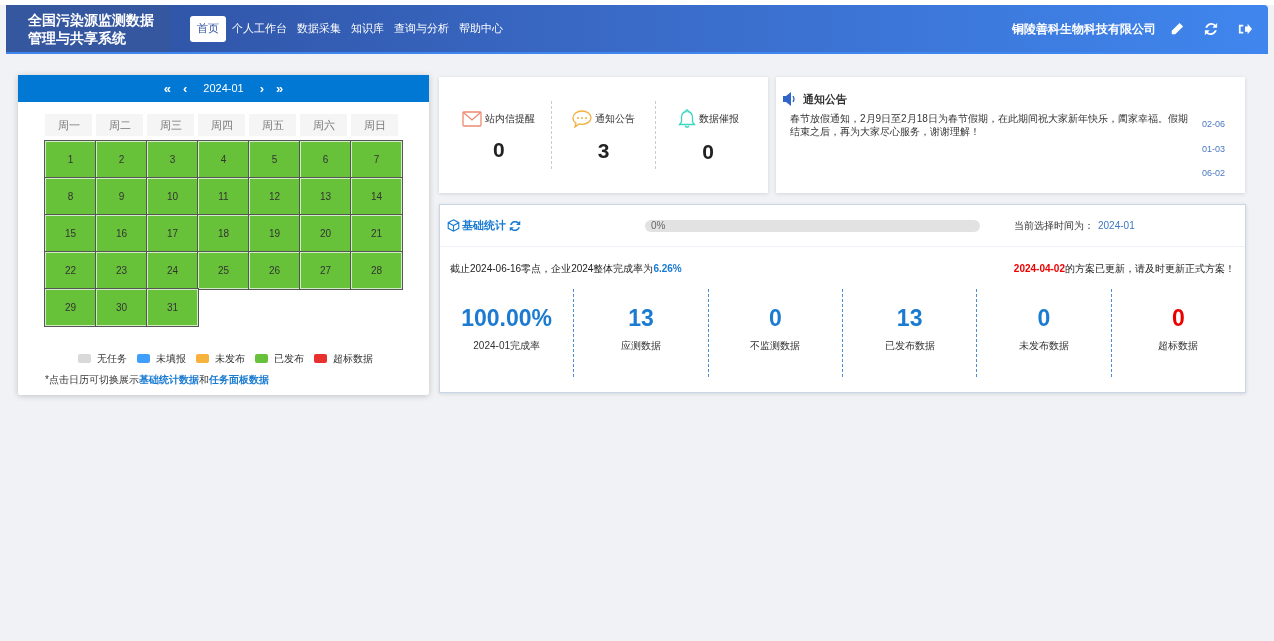 The height and width of the screenshot is (641, 1274). What do you see at coordinates (367, 28) in the screenshot?
I see `nav-tab: 知识库` at bounding box center [367, 28].